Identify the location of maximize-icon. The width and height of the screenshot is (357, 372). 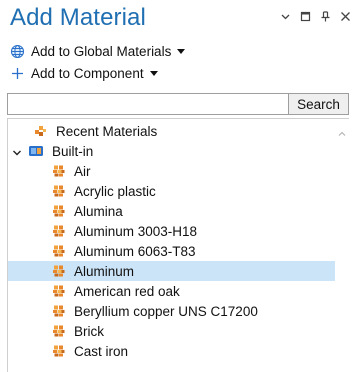
(305, 15).